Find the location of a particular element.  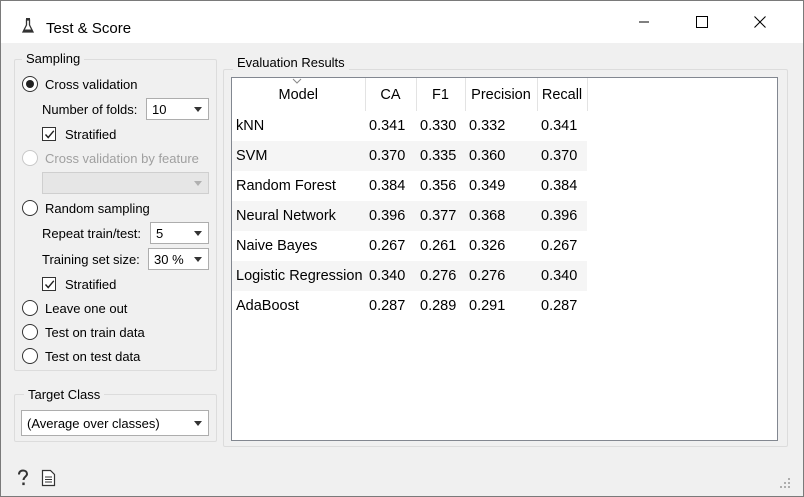

column-header-ca: CA is located at coordinates (391, 94).